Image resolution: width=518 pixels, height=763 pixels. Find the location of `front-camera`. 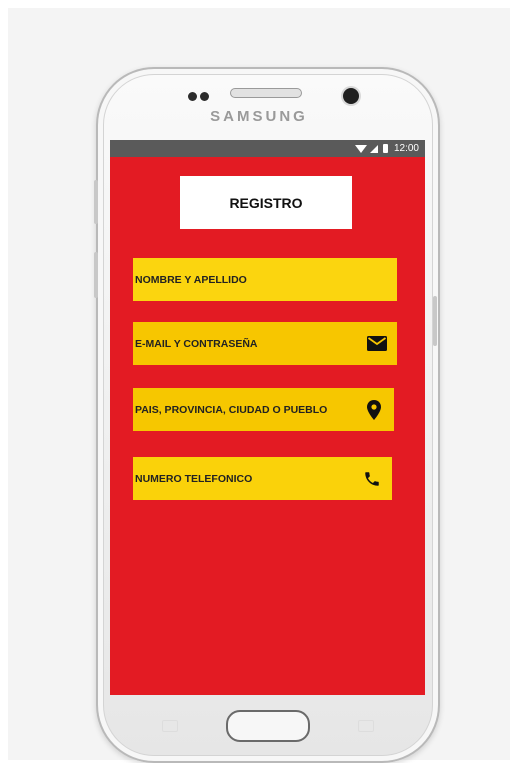

front-camera is located at coordinates (351, 96).